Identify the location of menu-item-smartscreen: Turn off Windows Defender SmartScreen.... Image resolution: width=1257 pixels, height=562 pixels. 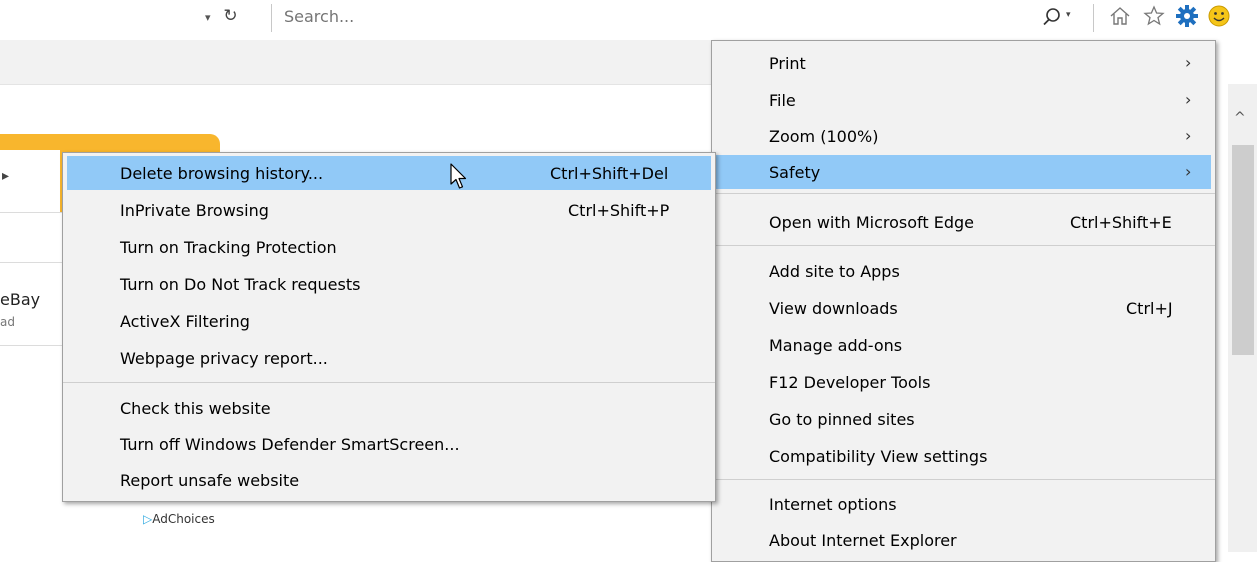
(389, 444).